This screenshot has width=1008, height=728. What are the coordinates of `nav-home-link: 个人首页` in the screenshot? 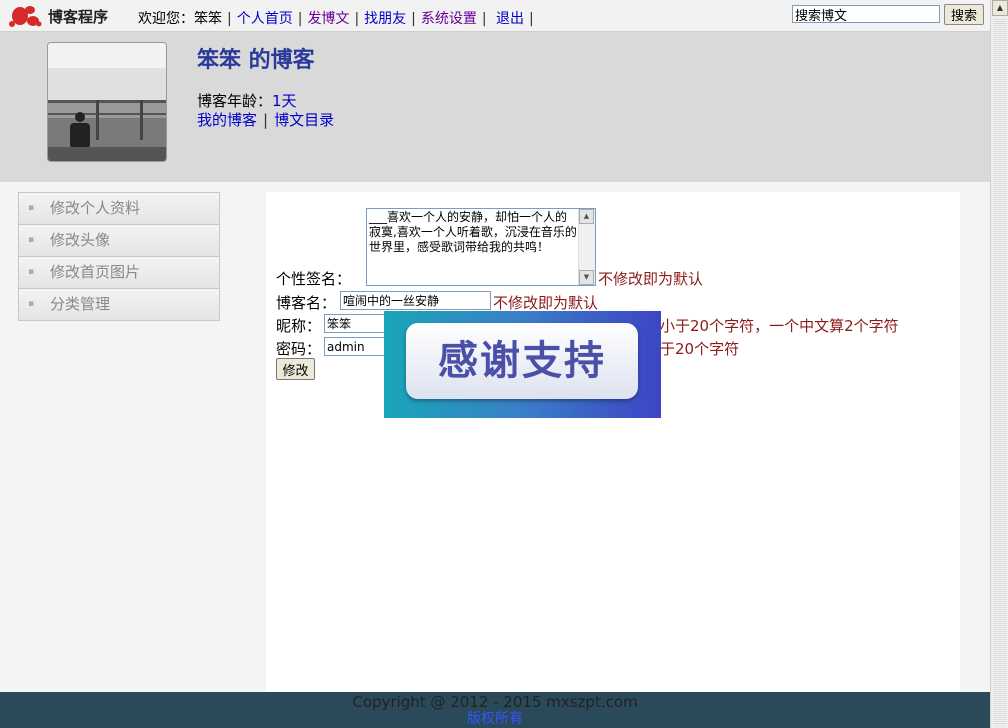 It's located at (265, 19).